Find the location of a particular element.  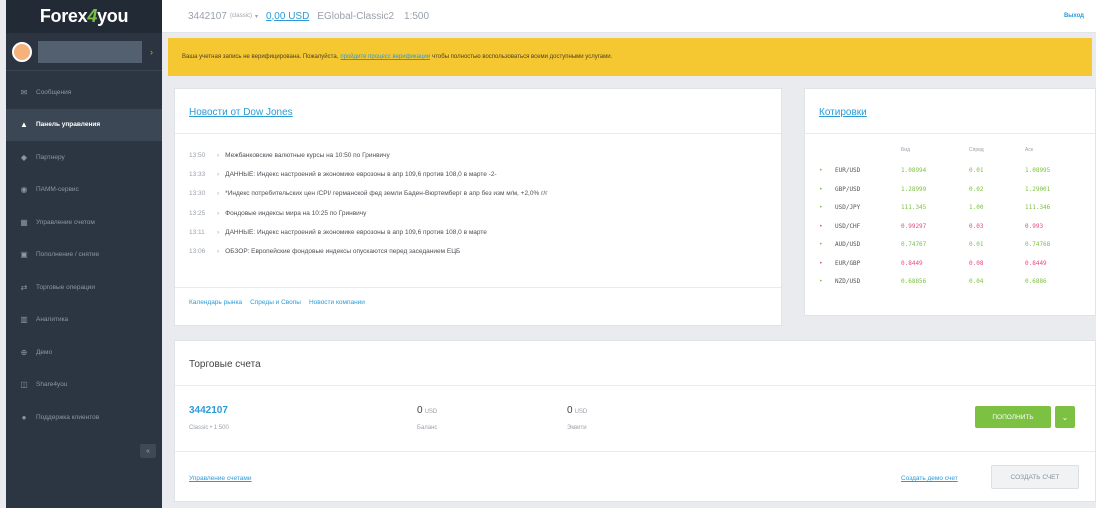

quote-row: • EUR/USD 1.08994 0.01 1.08995 is located at coordinates (950, 171).